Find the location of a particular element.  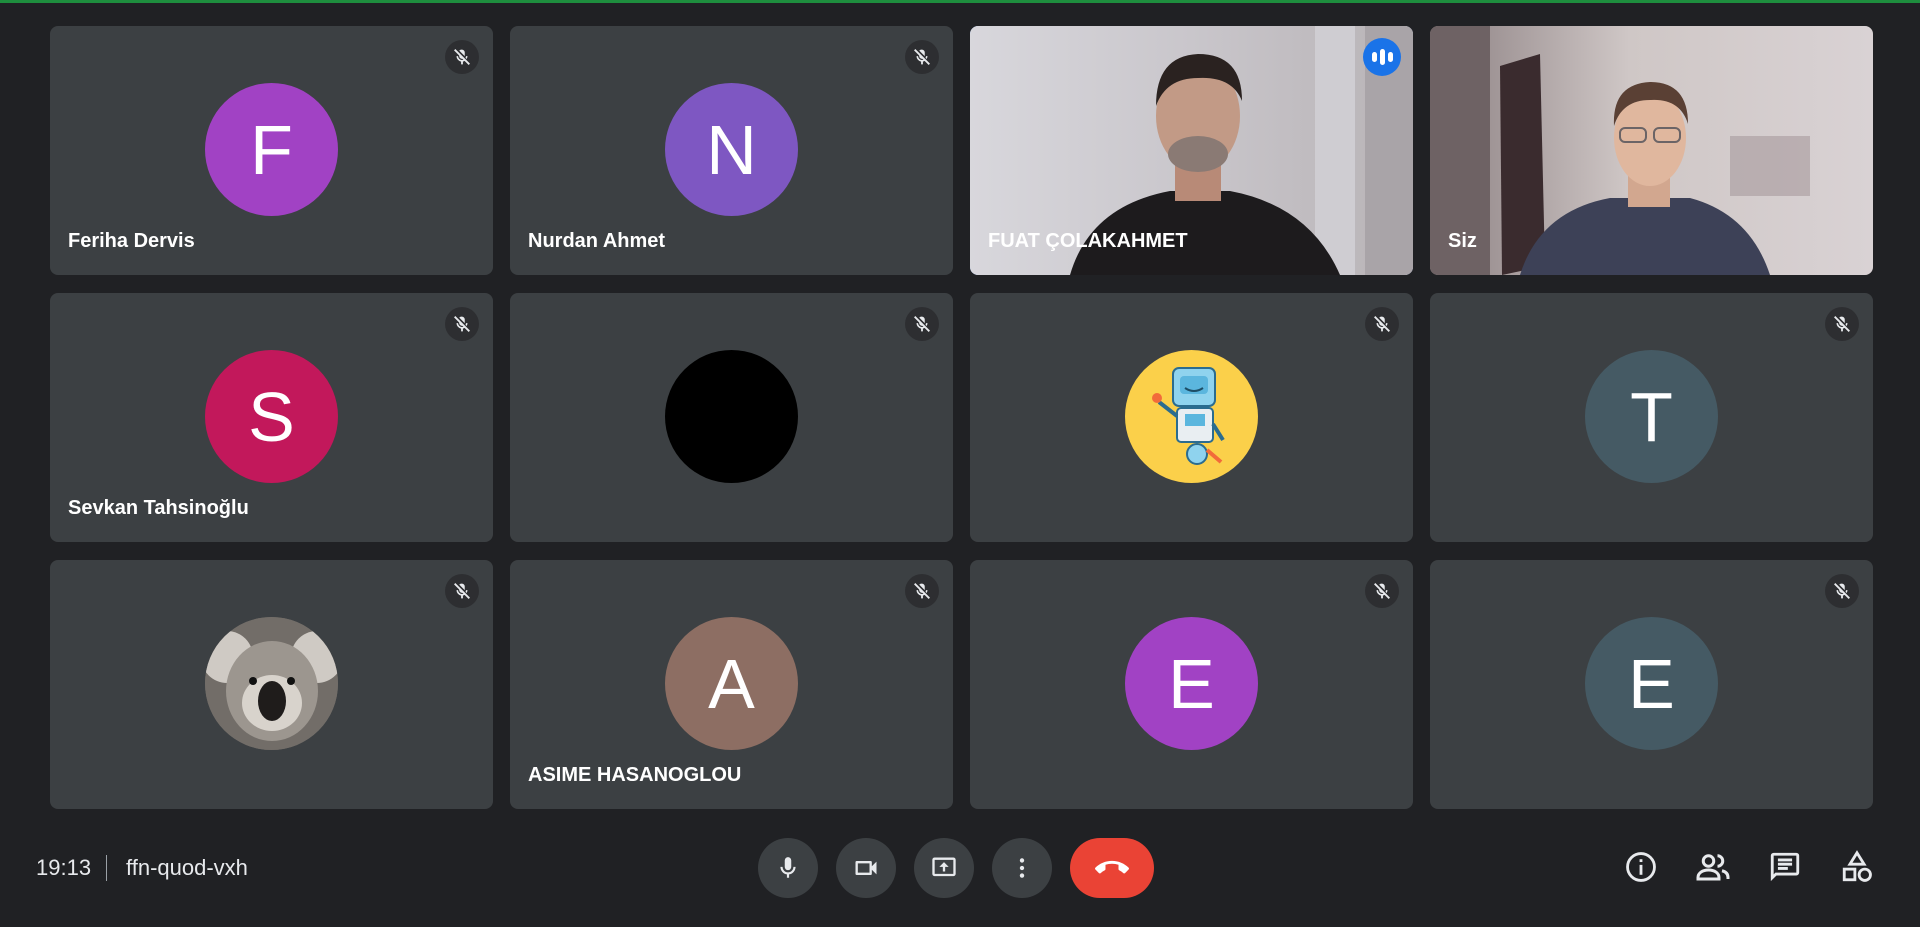

participant-tile-koala-avatar is located at coordinates (271, 684).